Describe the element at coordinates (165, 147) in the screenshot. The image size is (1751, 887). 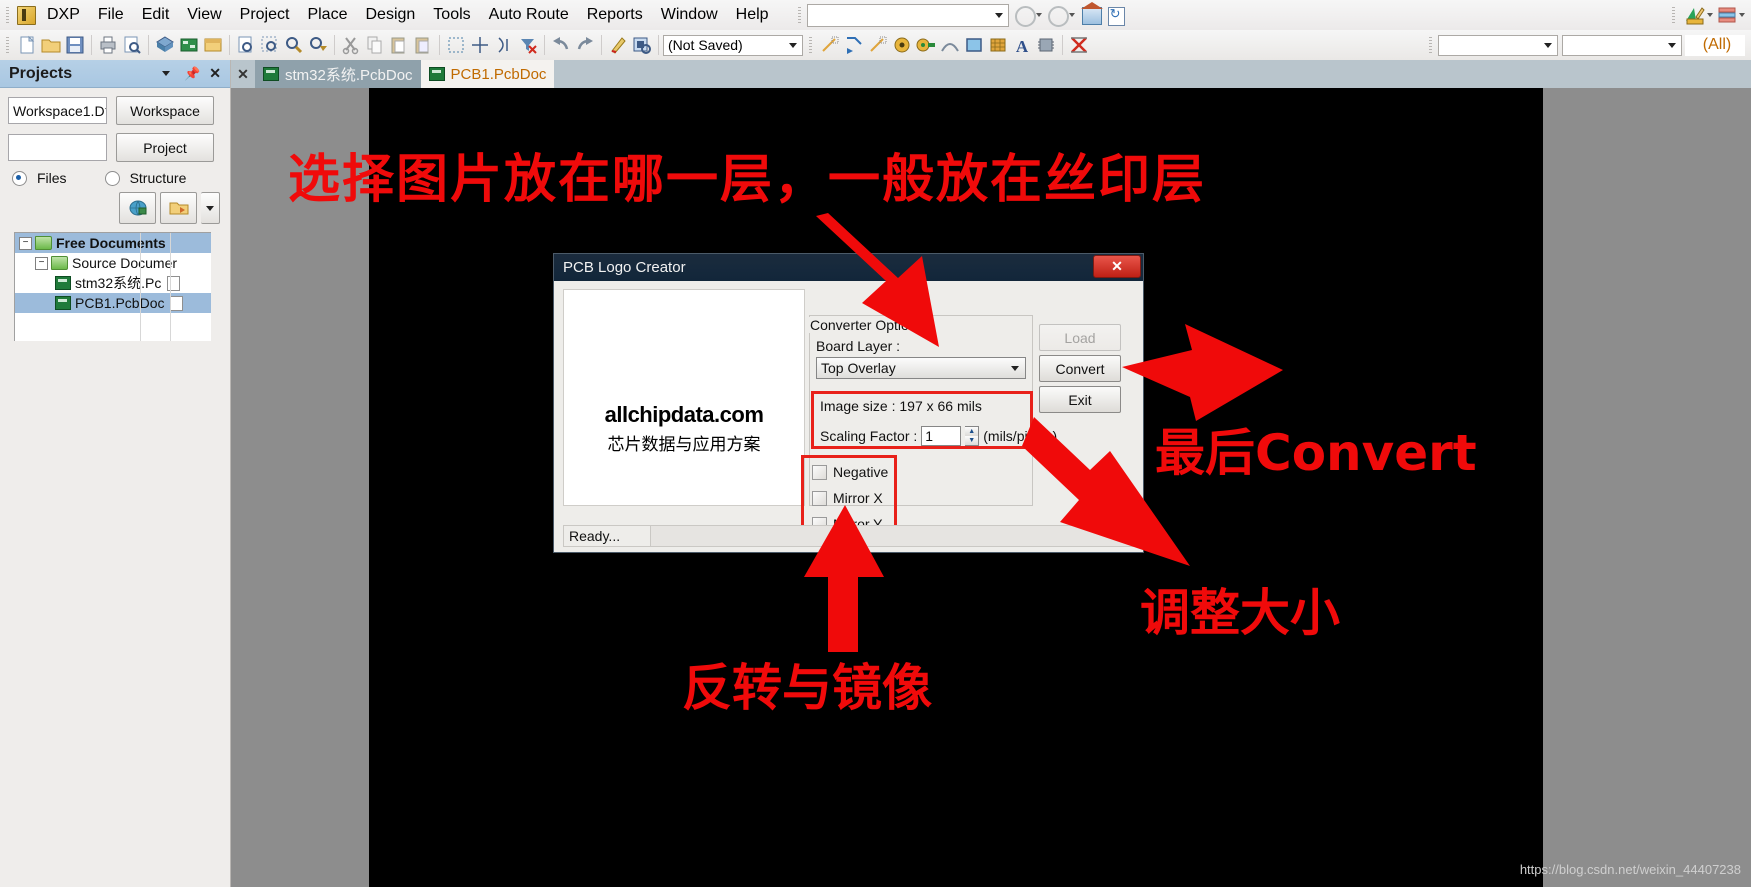
I see `project-button: Project` at that location.